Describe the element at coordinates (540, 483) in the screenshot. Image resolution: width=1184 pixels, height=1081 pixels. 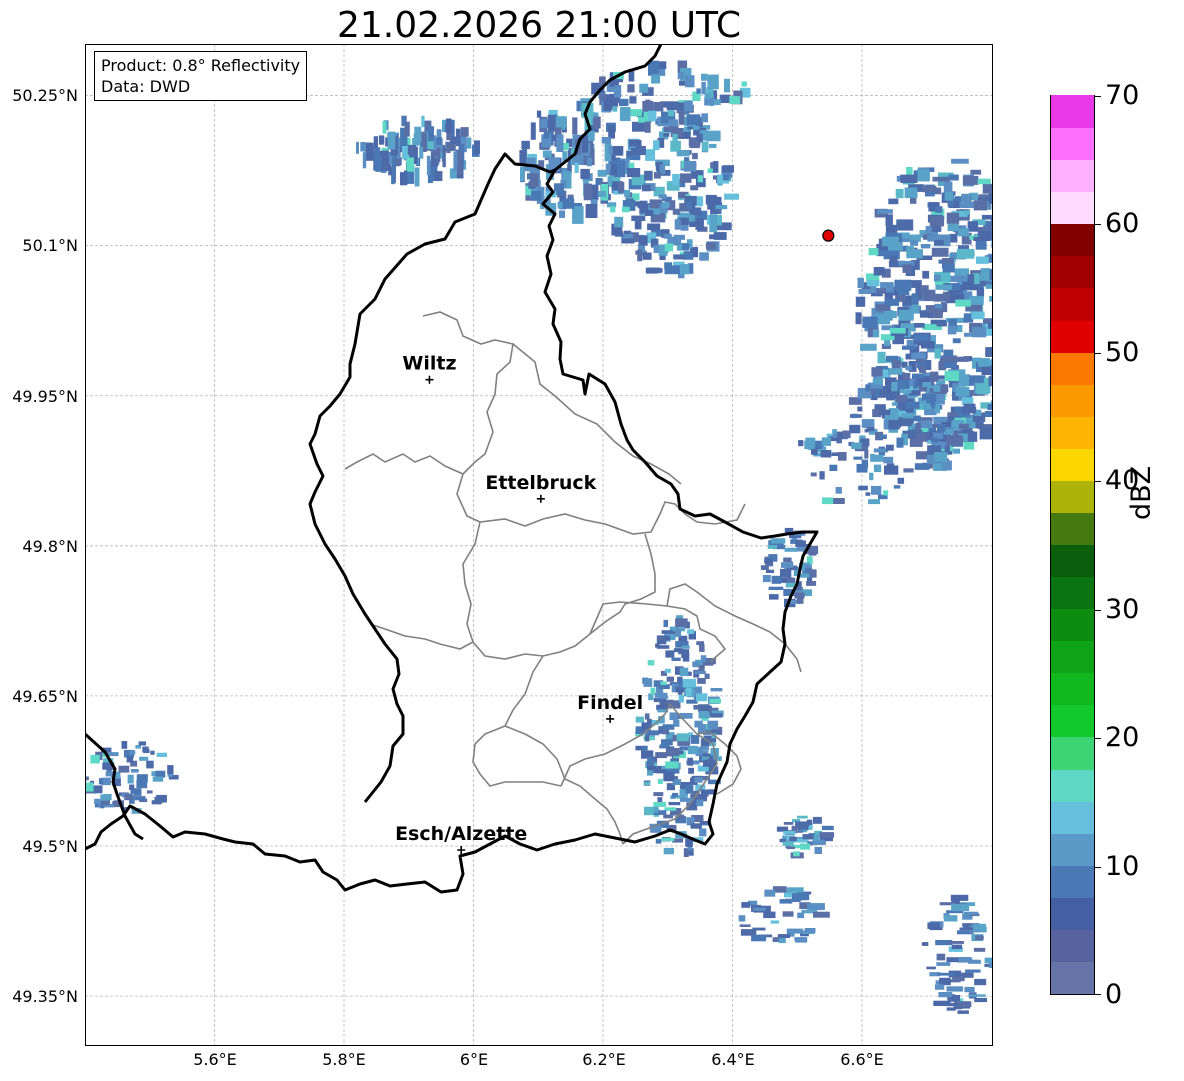
I see `city-label: Ettelbruck` at that location.